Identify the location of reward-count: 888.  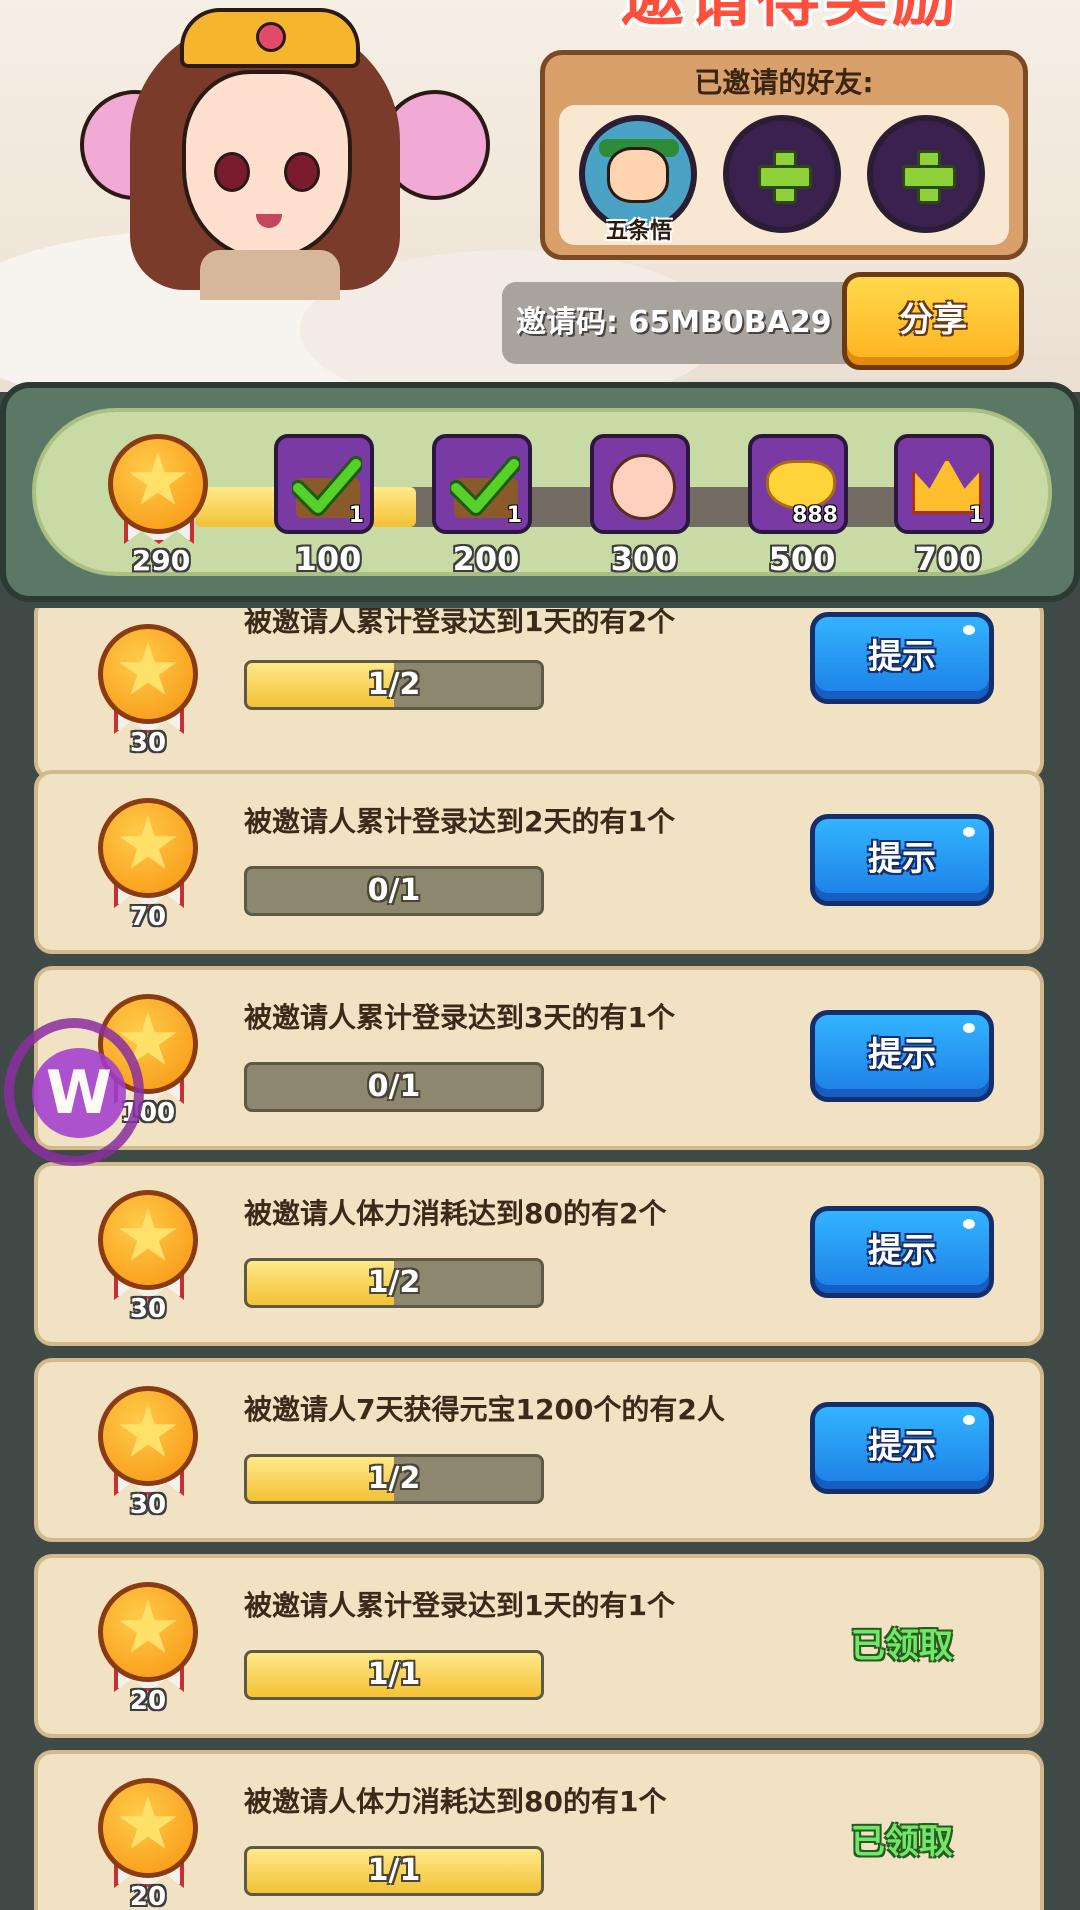
(815, 515).